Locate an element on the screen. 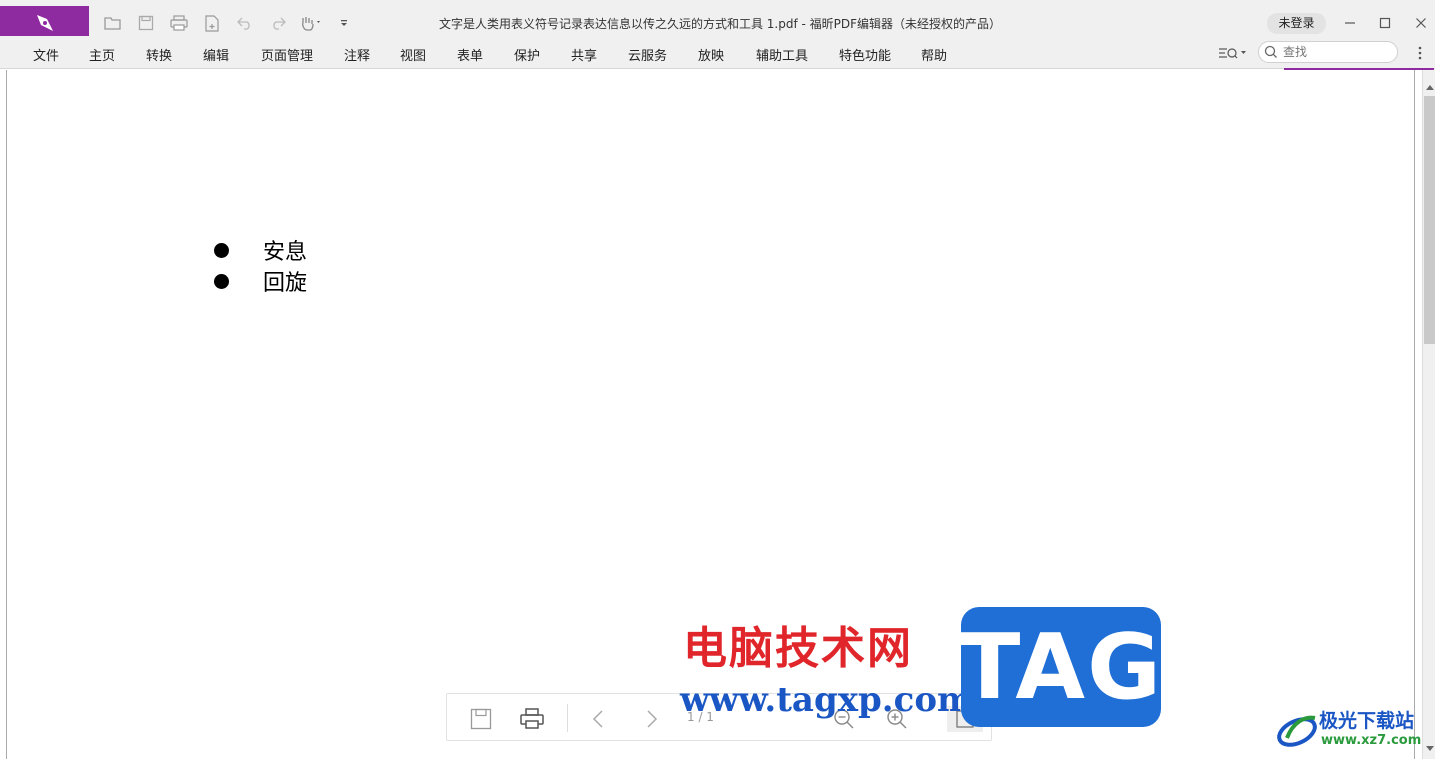  list-item: 安息 is located at coordinates (261, 250).